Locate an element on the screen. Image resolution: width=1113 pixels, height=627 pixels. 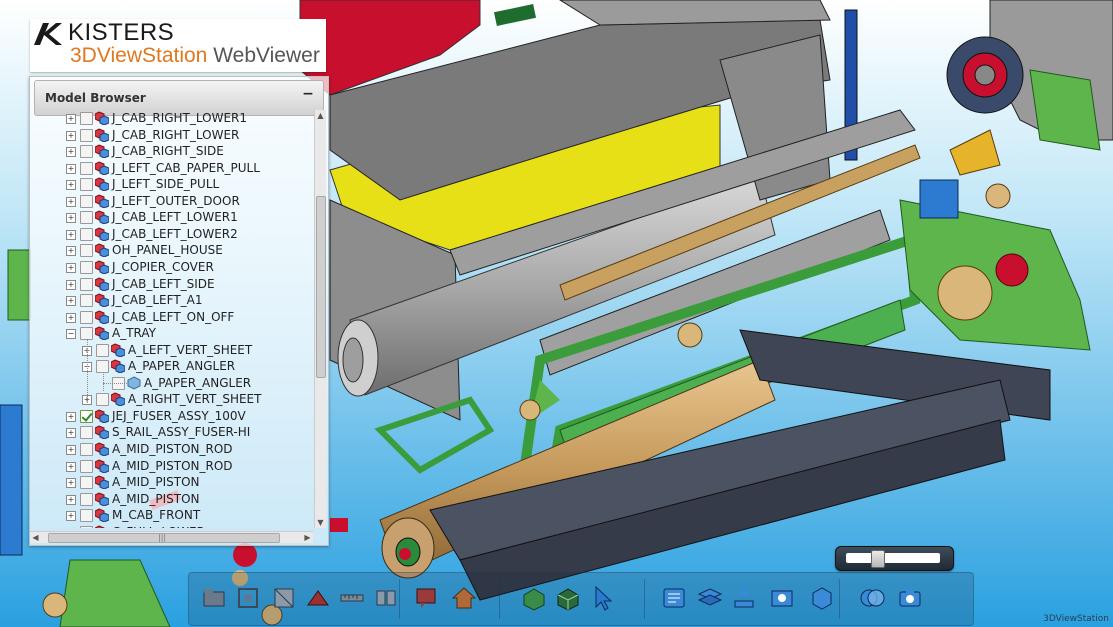
select-button is located at coordinates (602, 598).